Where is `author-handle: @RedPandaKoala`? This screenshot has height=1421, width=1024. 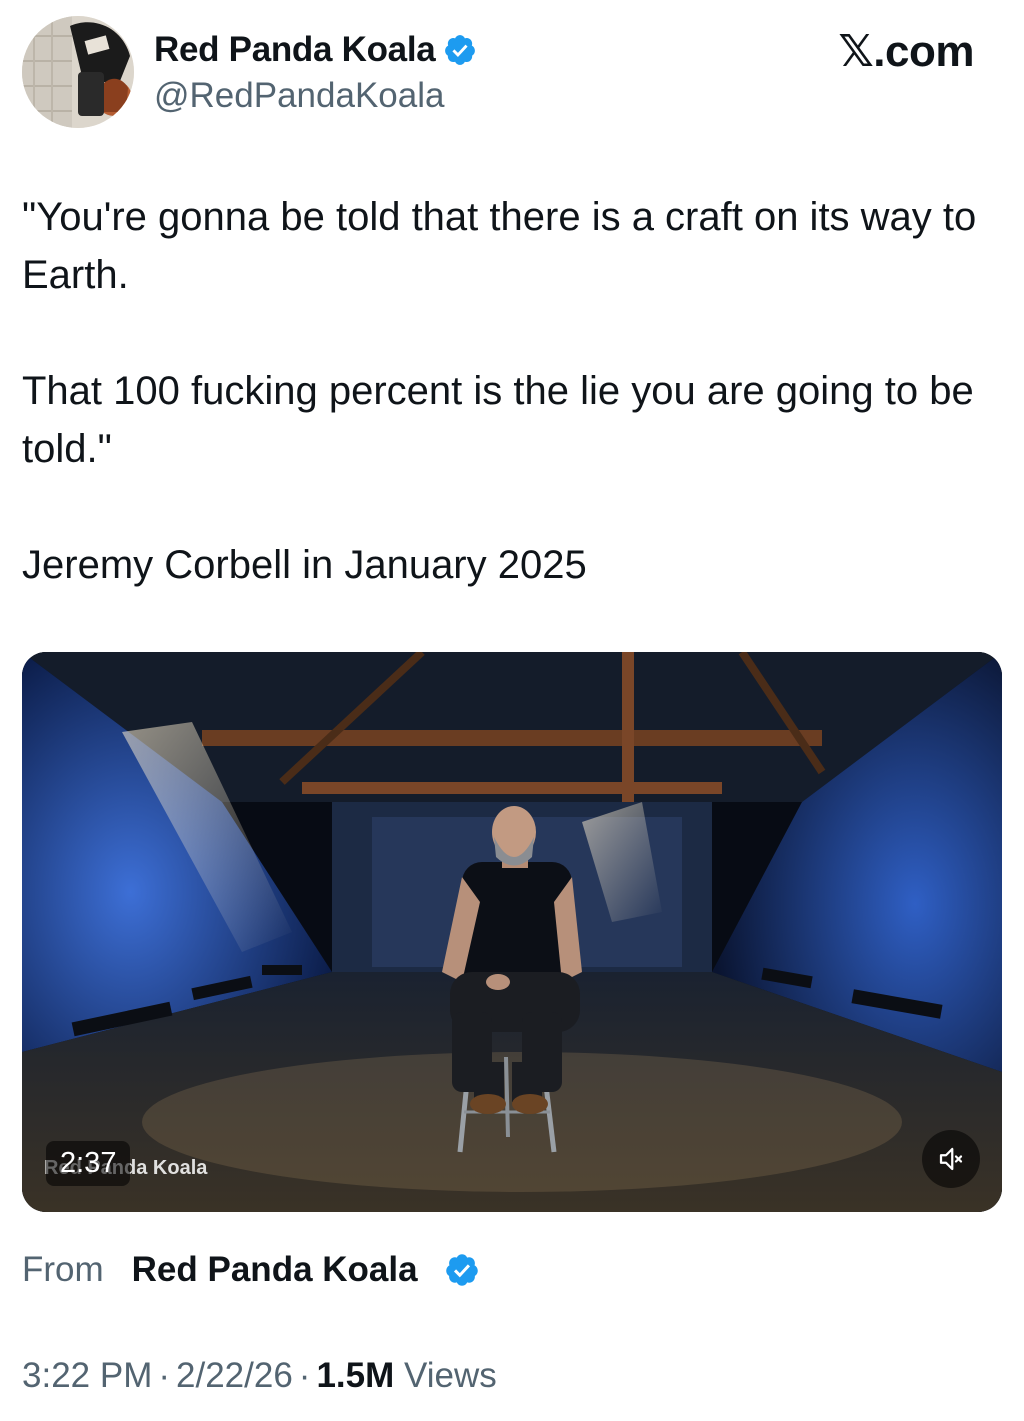
author-handle: @RedPandaKoala is located at coordinates (299, 96).